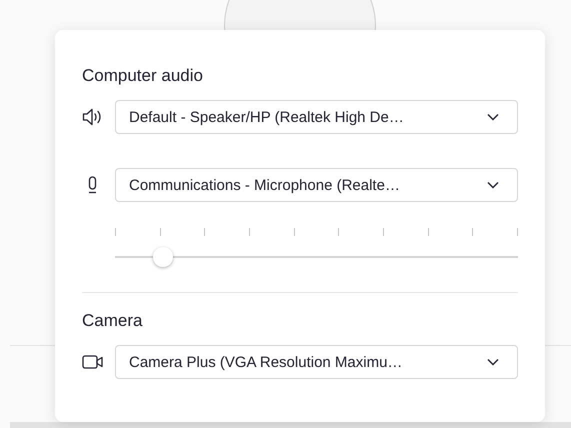 The height and width of the screenshot is (428, 571). Describe the element at coordinates (93, 362) in the screenshot. I see `video-camera-icon` at that location.